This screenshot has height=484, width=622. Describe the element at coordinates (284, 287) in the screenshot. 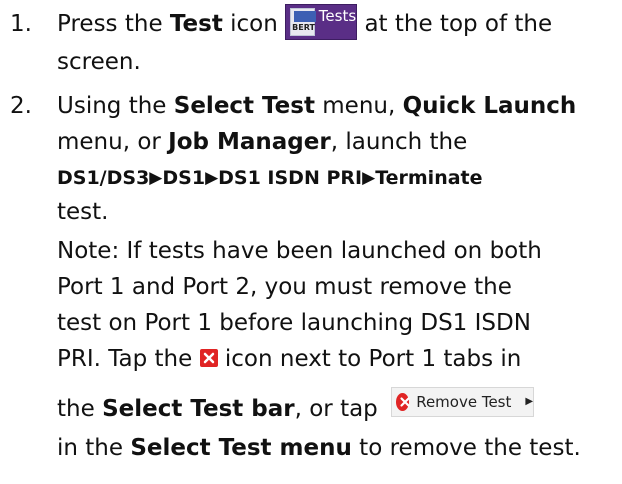

I see `note-text: Port 1 and Port 2, you must remove the` at that location.